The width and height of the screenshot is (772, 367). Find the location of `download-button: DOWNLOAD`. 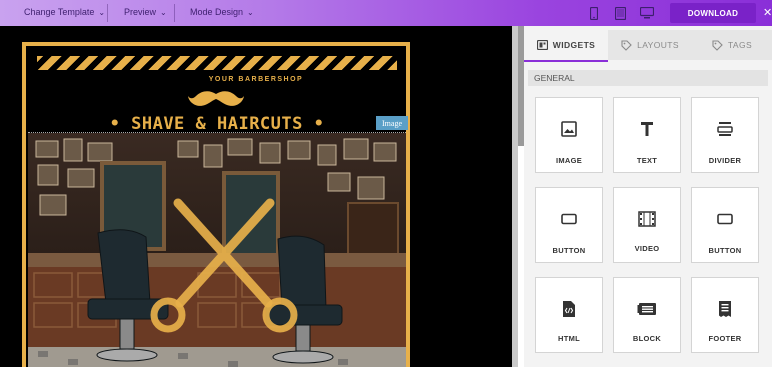

download-button: DOWNLOAD is located at coordinates (713, 13).